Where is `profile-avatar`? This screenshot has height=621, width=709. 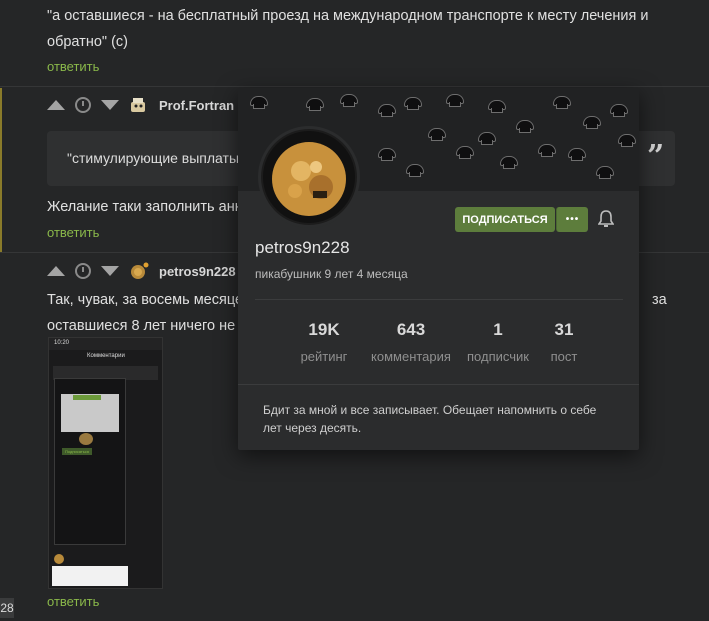
profile-avatar is located at coordinates (309, 177).